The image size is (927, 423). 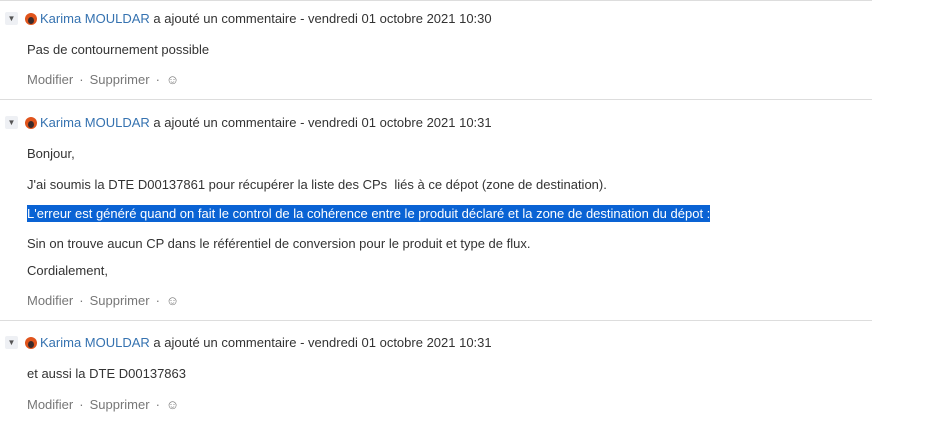 What do you see at coordinates (67, 270) in the screenshot?
I see `comment-text: Cordialement,` at bounding box center [67, 270].